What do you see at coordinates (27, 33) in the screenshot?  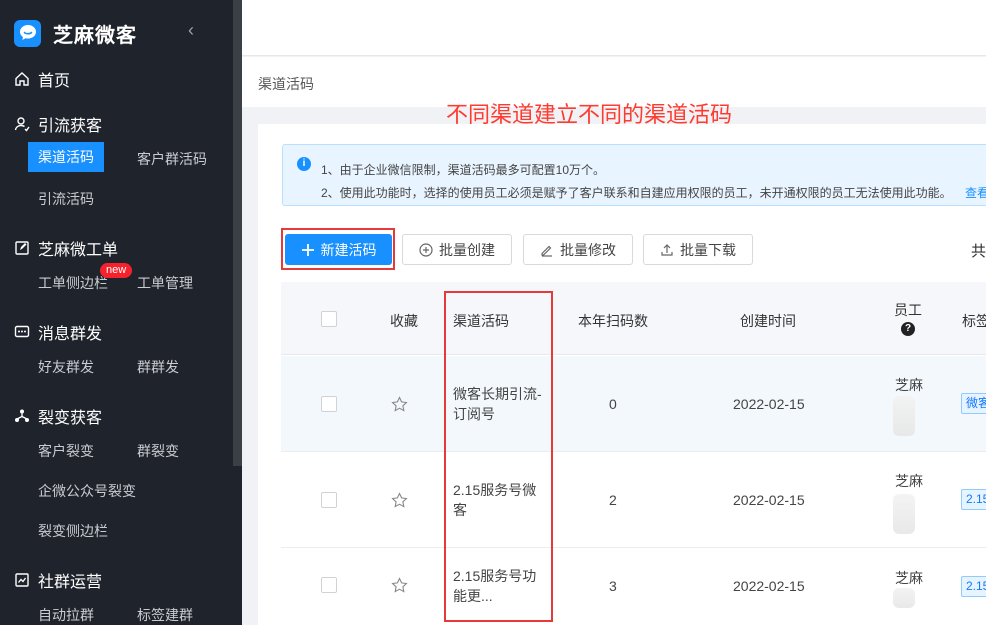 I see `brand-logo-icon` at bounding box center [27, 33].